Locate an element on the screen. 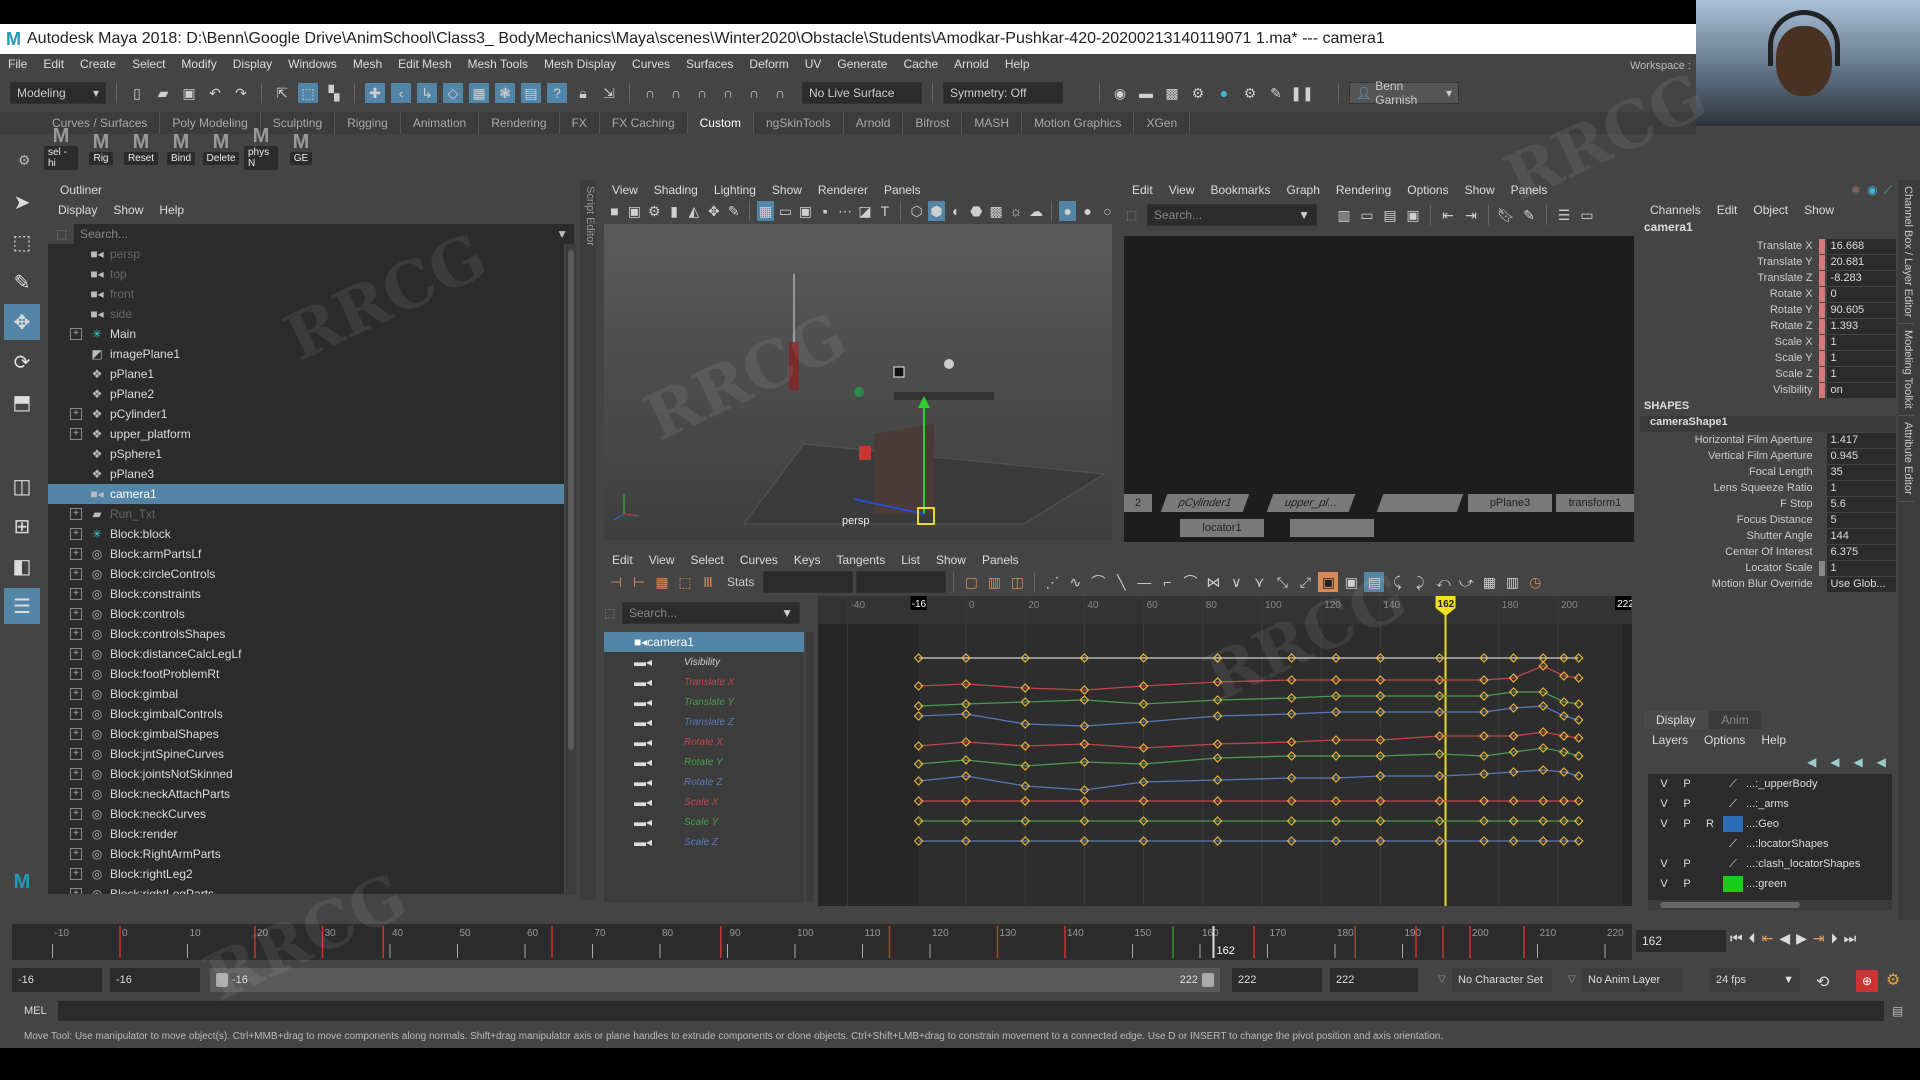 This screenshot has height=1080, width=1920. layer-p-toggle: P is located at coordinates (1687, 824).